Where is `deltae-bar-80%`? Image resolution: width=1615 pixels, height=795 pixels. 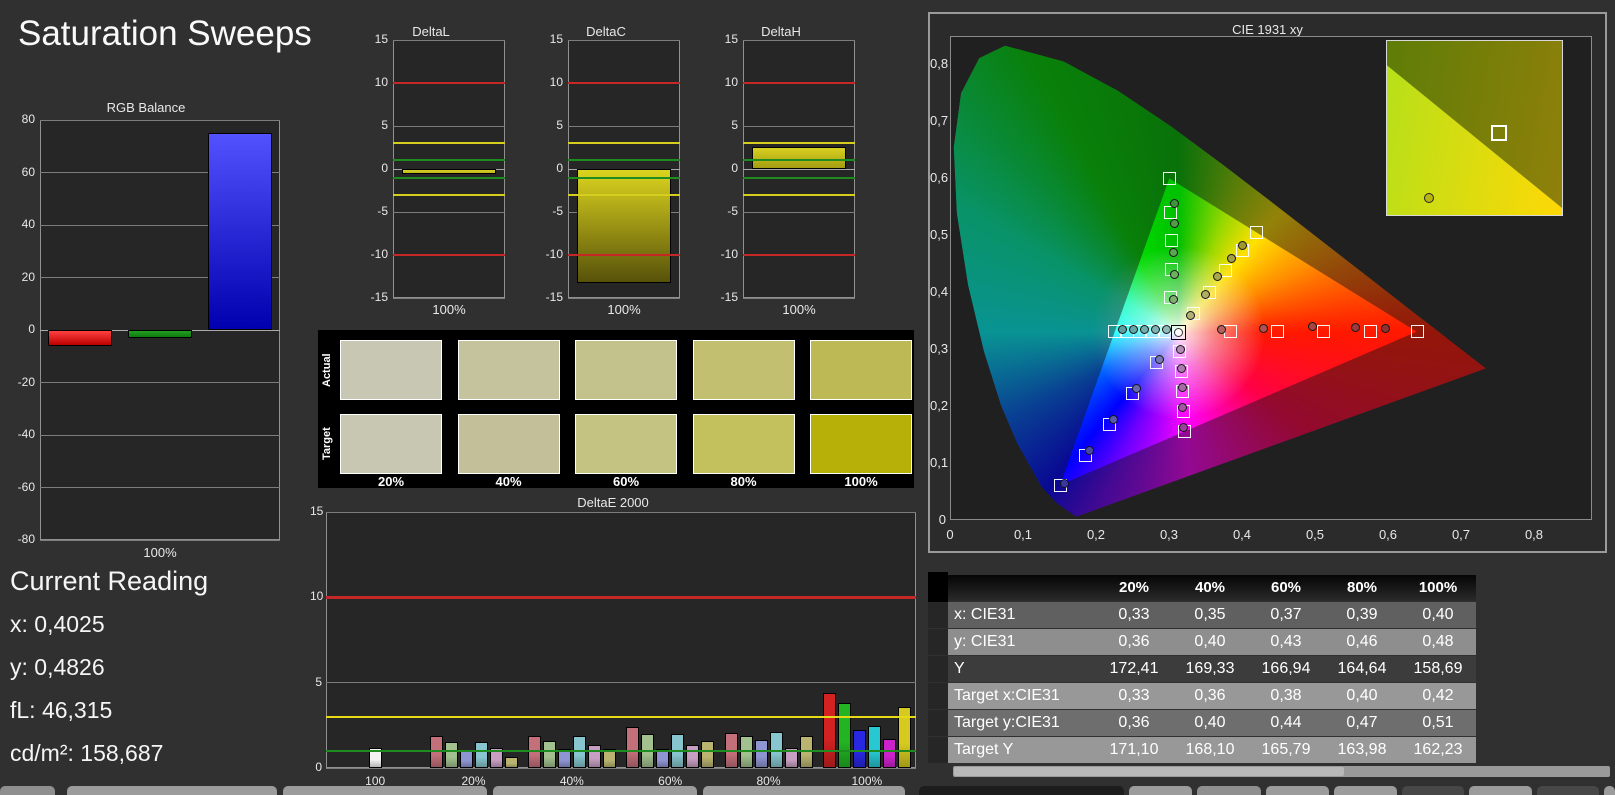
deltae-bar-80% is located at coordinates (806, 752).